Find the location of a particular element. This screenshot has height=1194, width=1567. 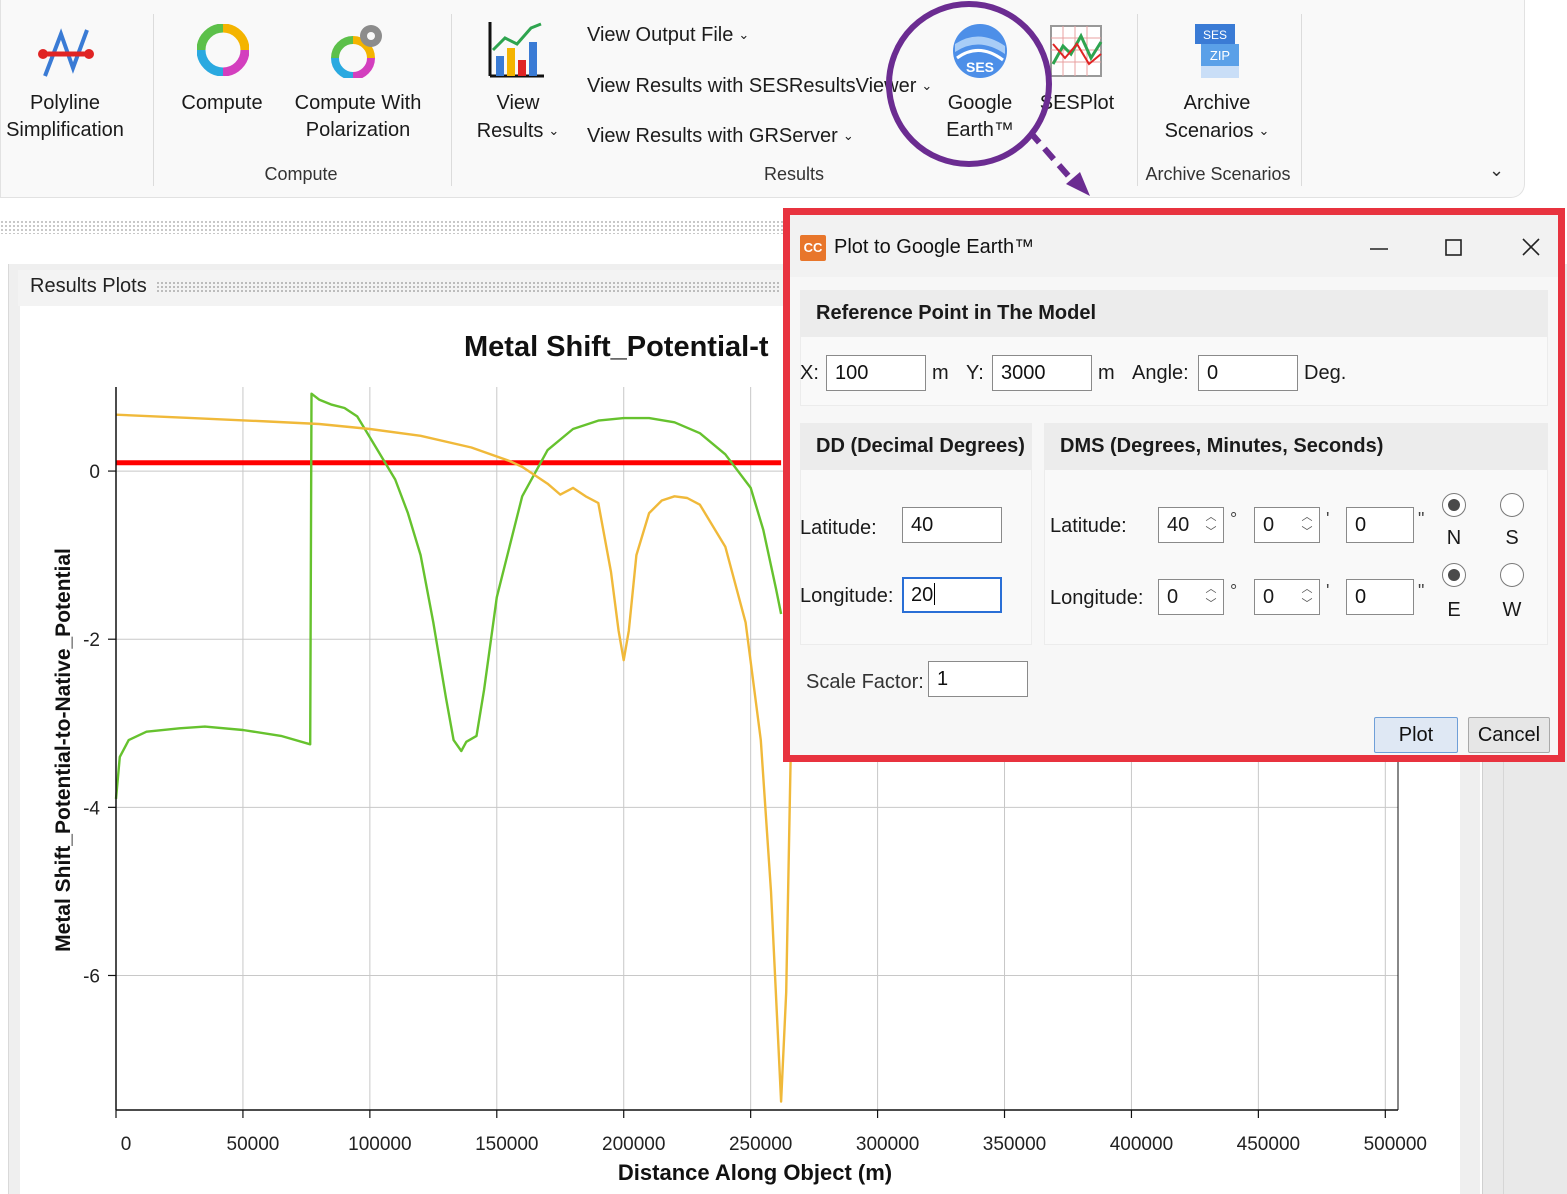

scale-factor-input: 1 is located at coordinates (978, 679).